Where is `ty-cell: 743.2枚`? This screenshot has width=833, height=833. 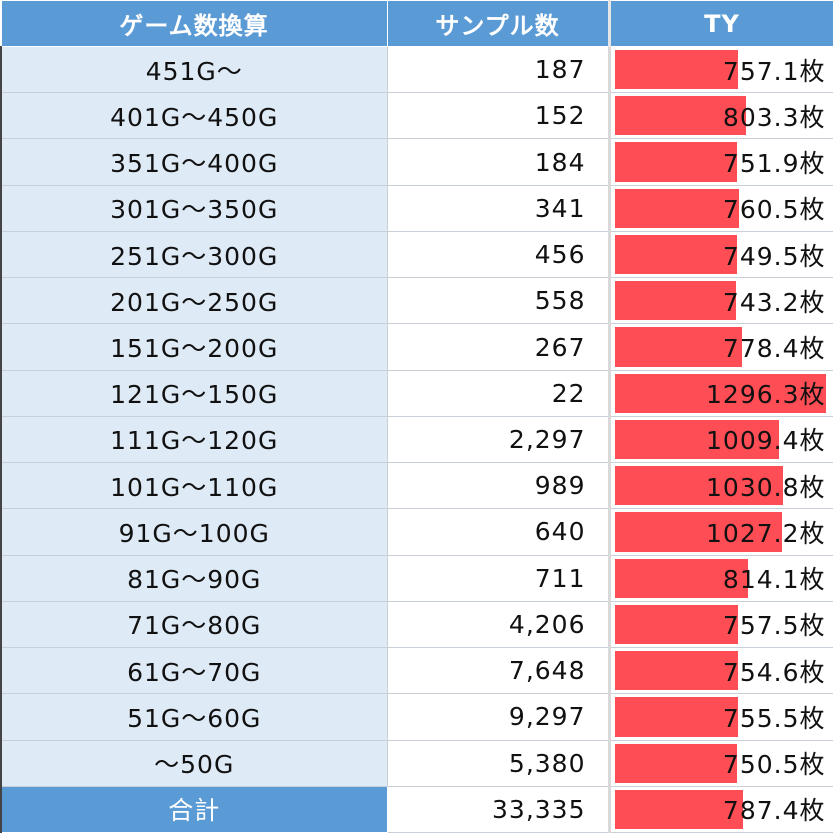
ty-cell: 743.2枚 is located at coordinates (720, 301).